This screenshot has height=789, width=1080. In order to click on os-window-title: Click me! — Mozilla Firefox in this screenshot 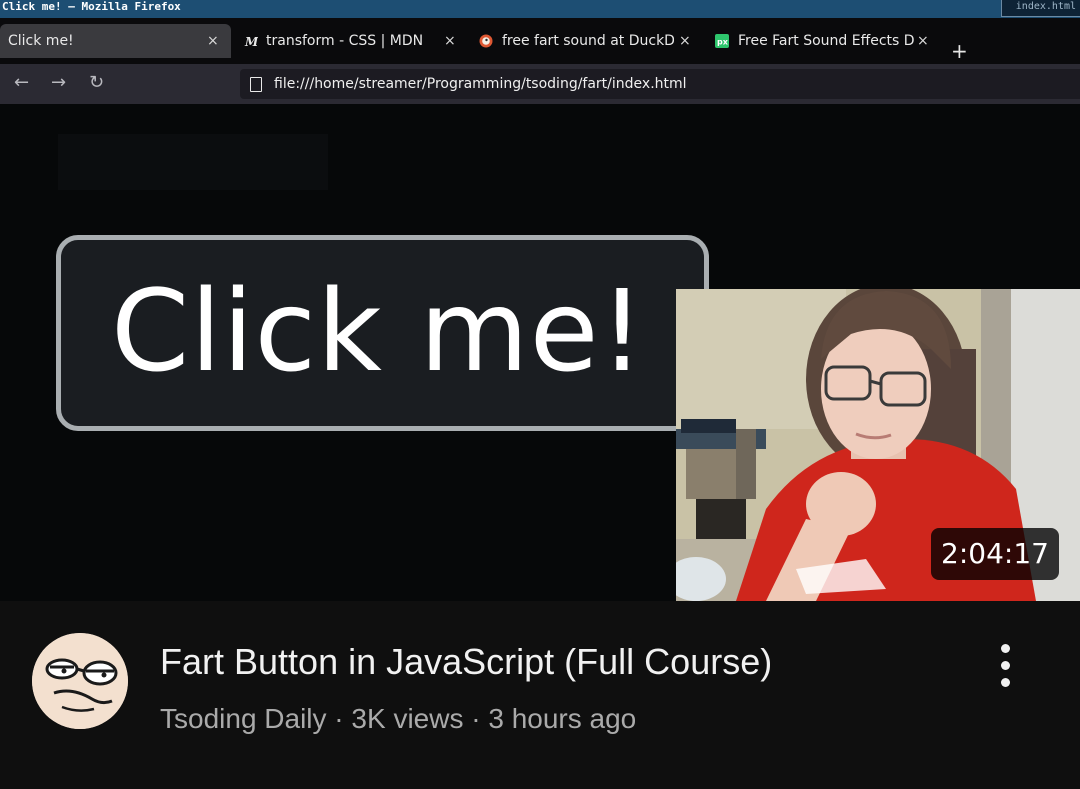, I will do `click(91, 6)`.